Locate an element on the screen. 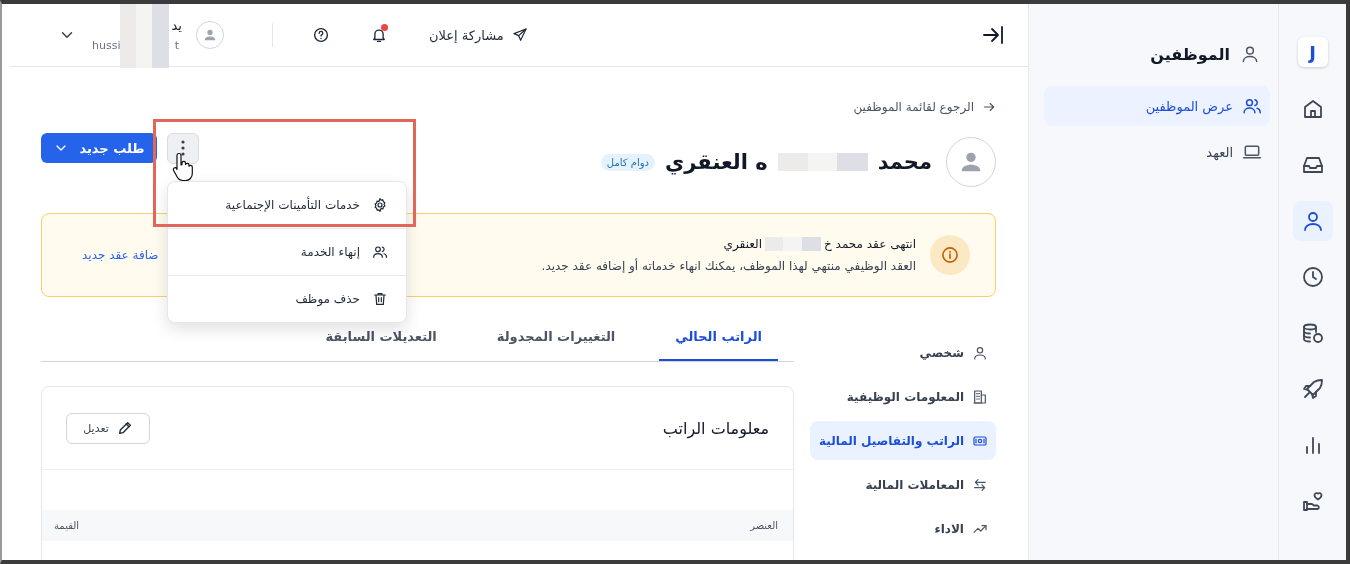 This screenshot has height=564, width=1350. share-announcement-button: مشاركة إعلان is located at coordinates (478, 35).